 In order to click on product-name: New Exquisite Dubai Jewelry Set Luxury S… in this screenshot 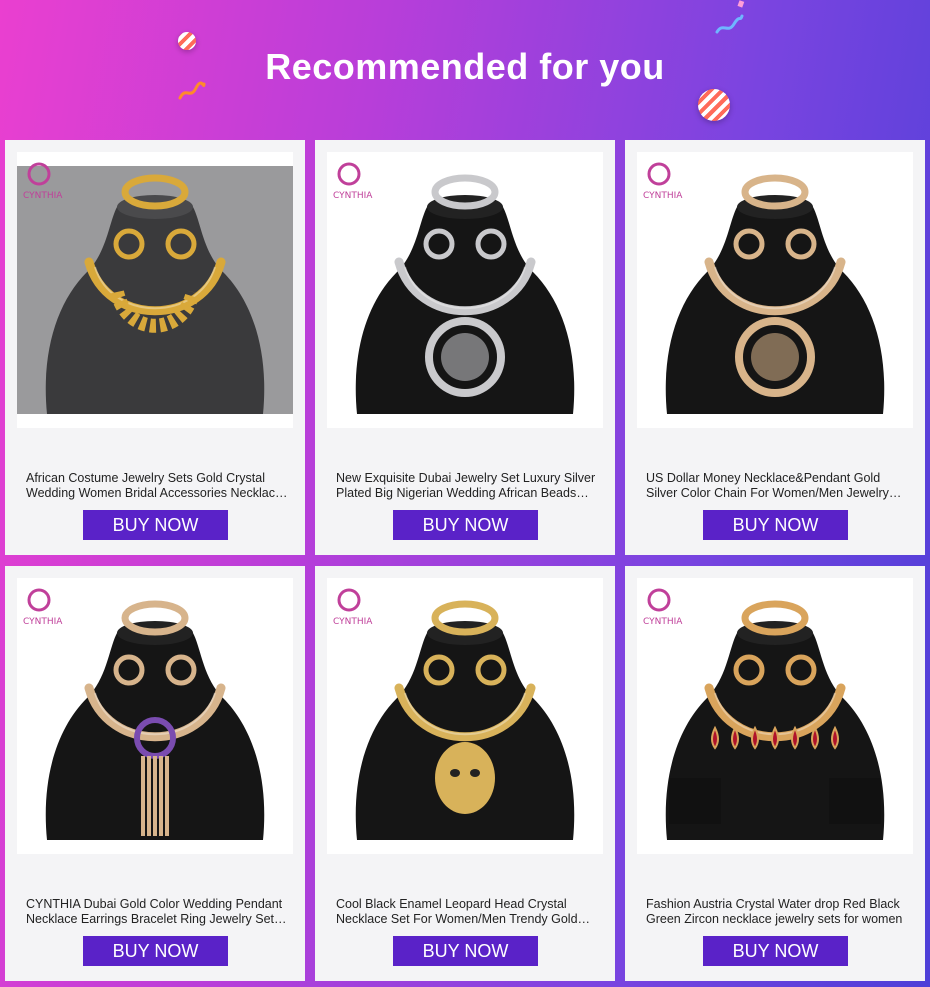, I will do `click(467, 486)`.